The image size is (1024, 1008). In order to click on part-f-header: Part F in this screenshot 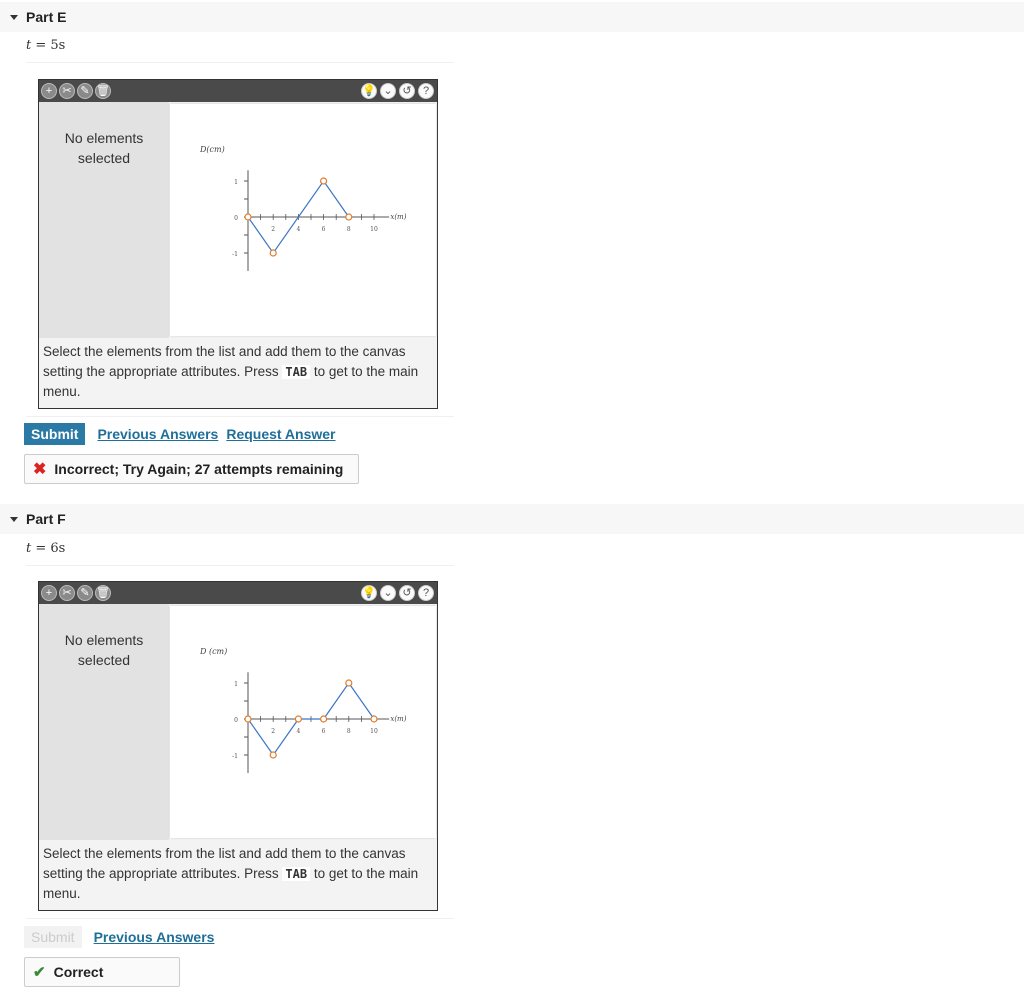, I will do `click(512, 519)`.